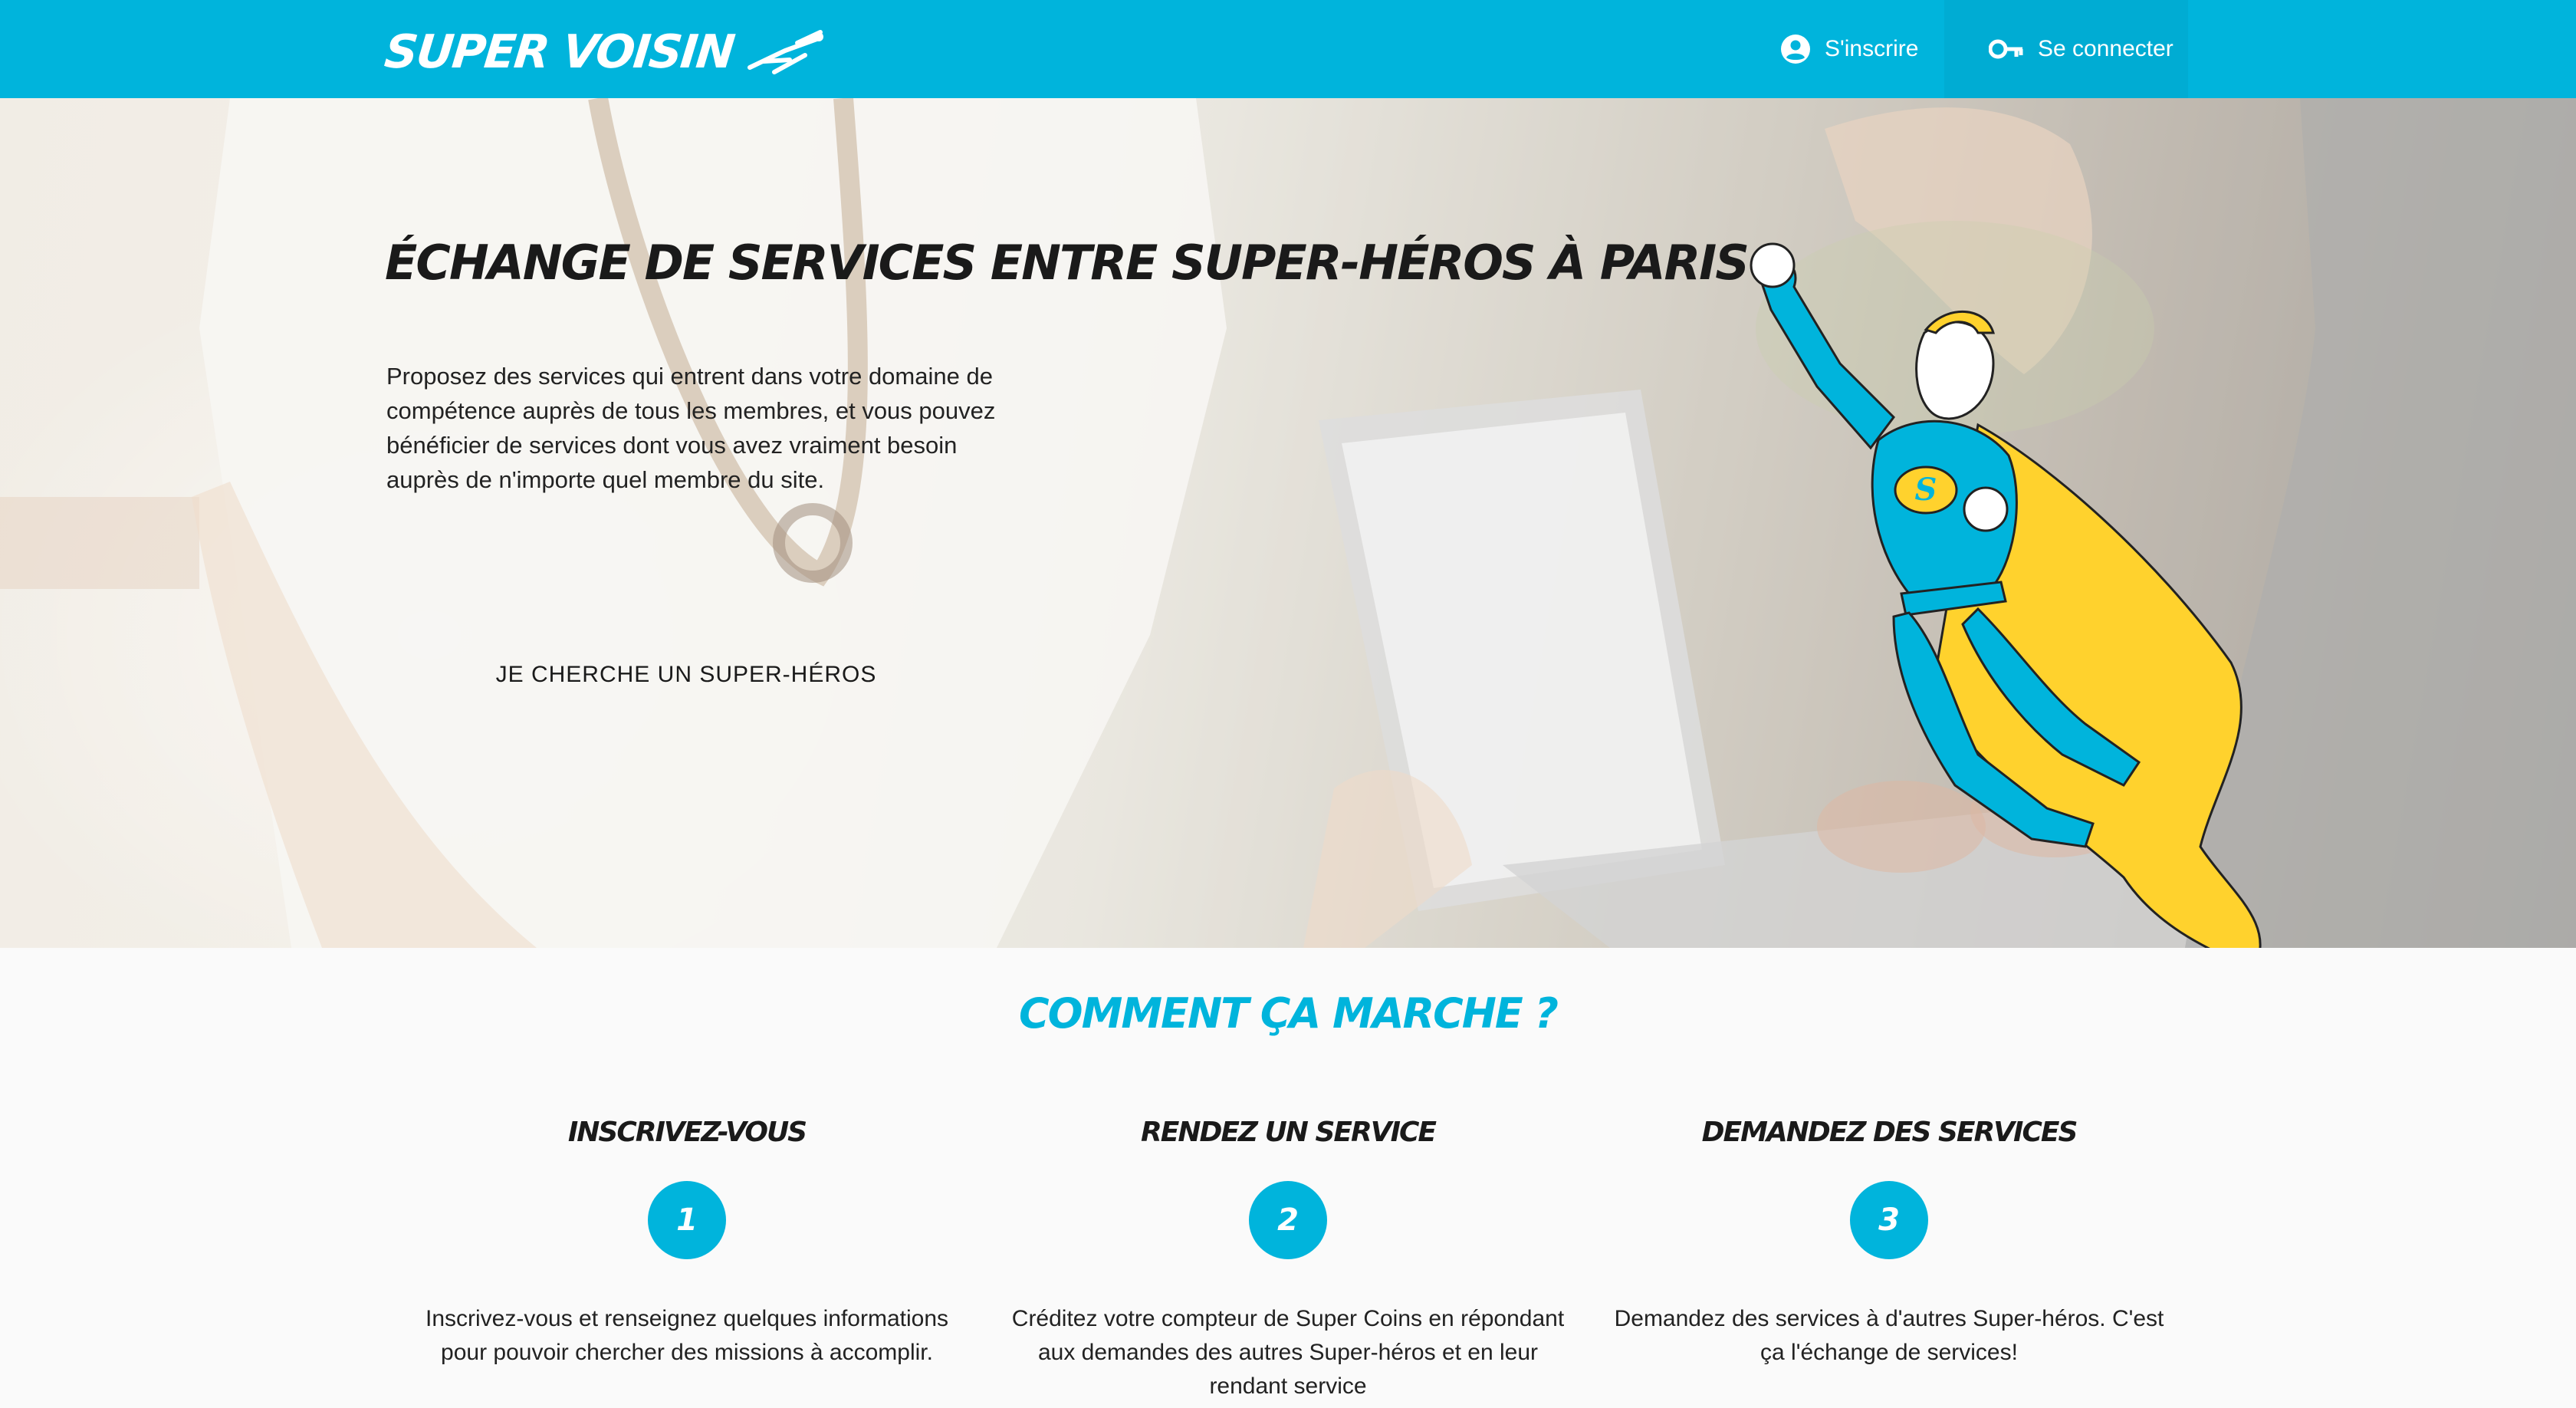 This screenshot has width=2576, height=1408. Describe the element at coordinates (2006, 595) in the screenshot. I see `flying-superhero-illustration: S` at that location.